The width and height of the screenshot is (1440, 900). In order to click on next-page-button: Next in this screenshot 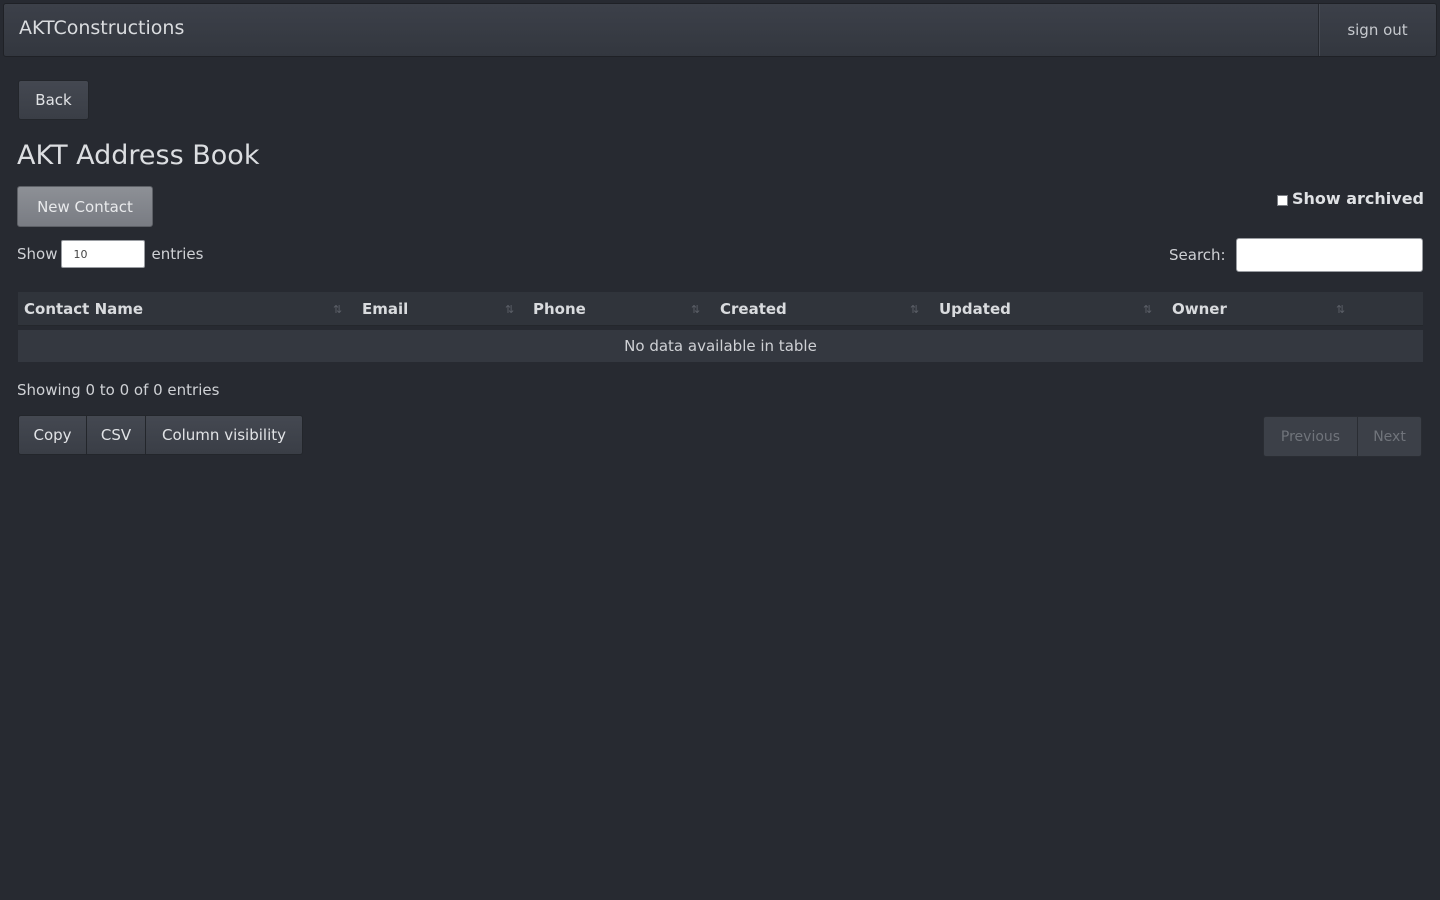, I will do `click(1390, 436)`.